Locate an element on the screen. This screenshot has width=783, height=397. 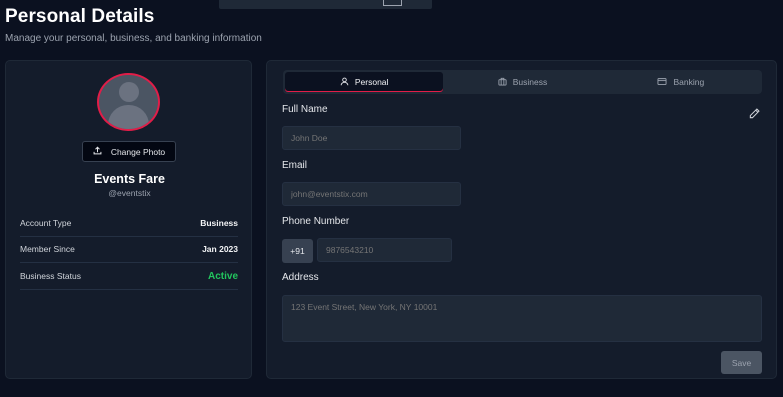
tab-label: Personal is located at coordinates (371, 82).